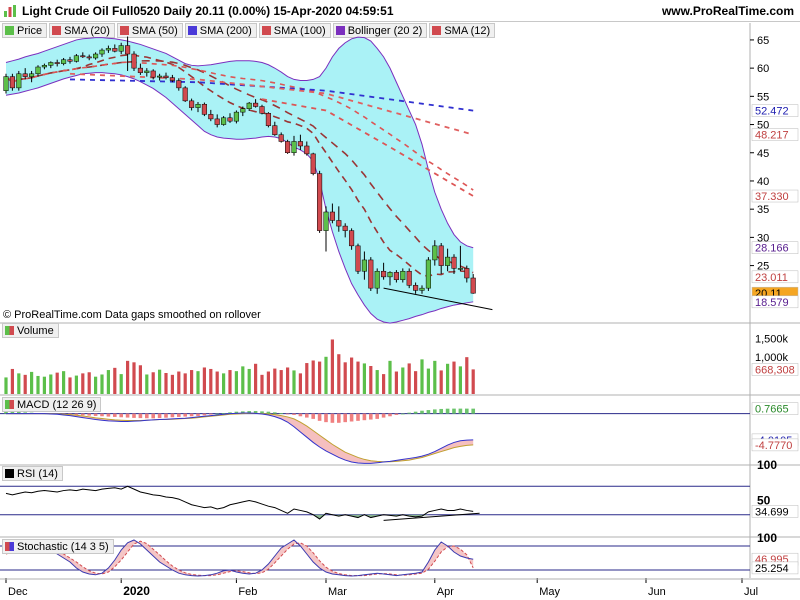 This screenshot has height=600, width=800. I want to click on price-tick-label: 40, so click(763, 182).